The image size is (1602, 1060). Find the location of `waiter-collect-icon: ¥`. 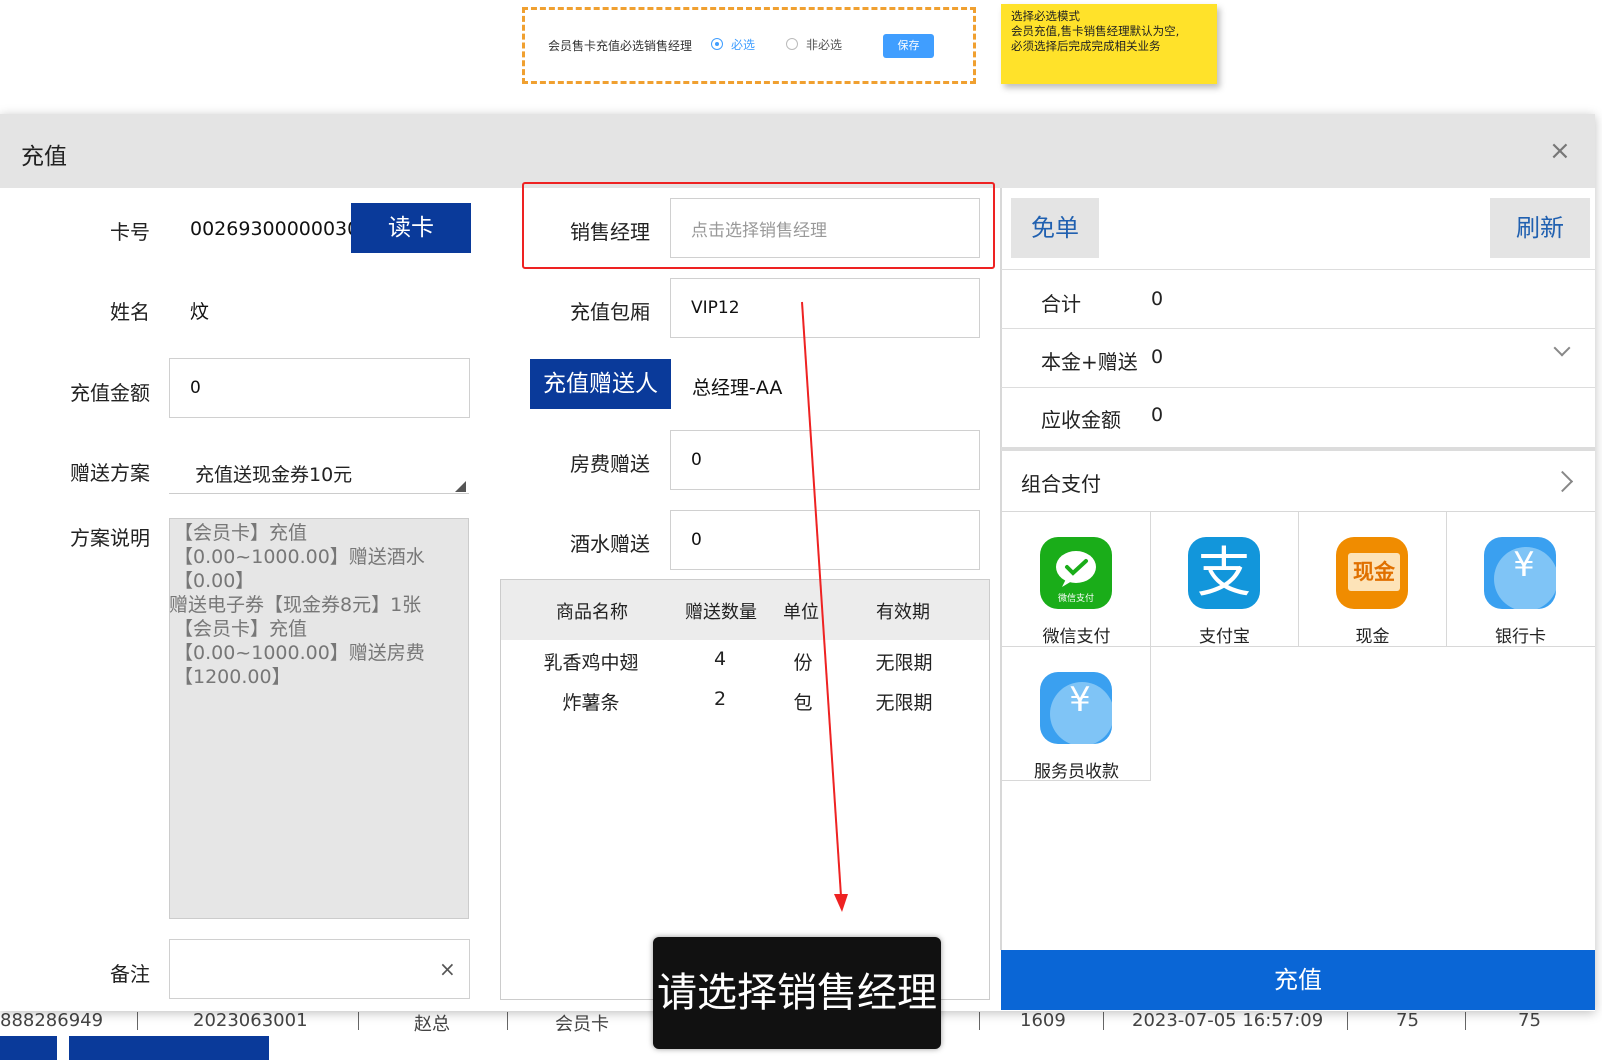

waiter-collect-icon: ¥ is located at coordinates (1076, 708).